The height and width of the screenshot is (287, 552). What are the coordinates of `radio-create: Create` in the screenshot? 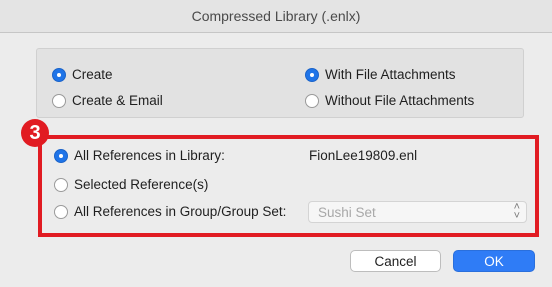 It's located at (82, 74).